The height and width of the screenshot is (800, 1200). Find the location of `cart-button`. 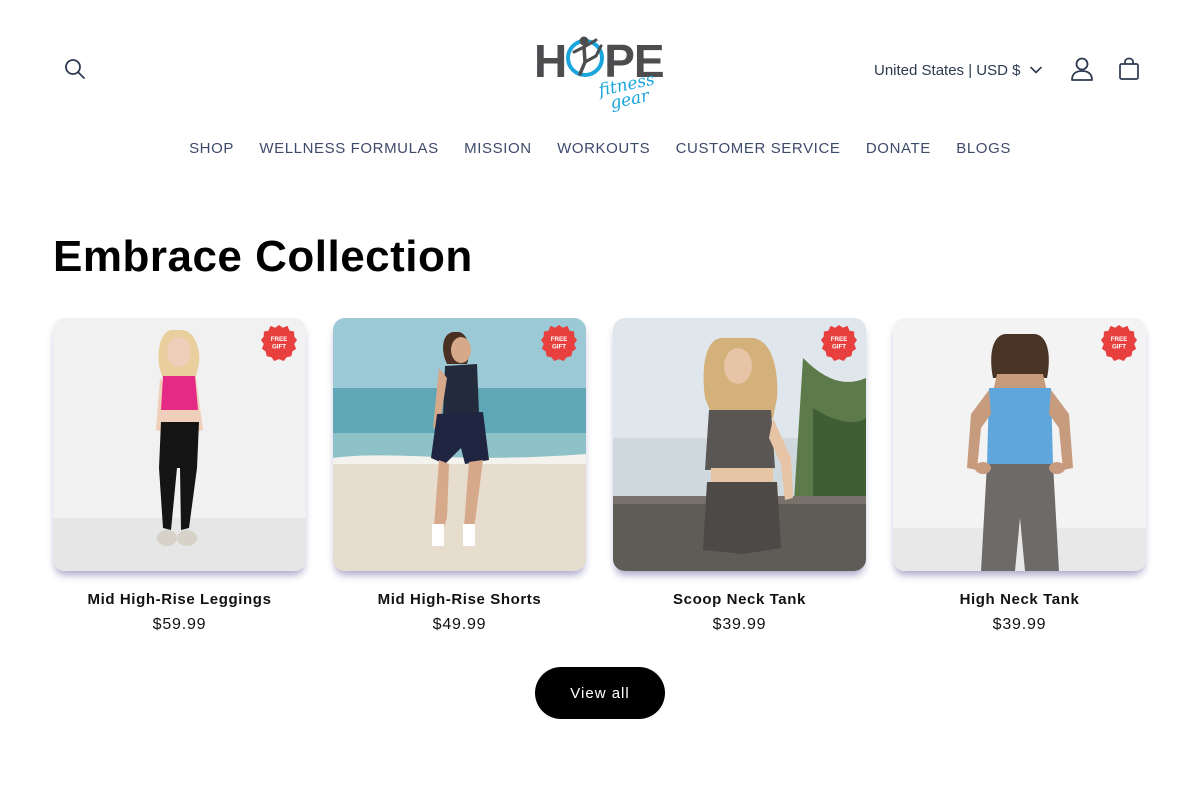

cart-button is located at coordinates (1129, 69).